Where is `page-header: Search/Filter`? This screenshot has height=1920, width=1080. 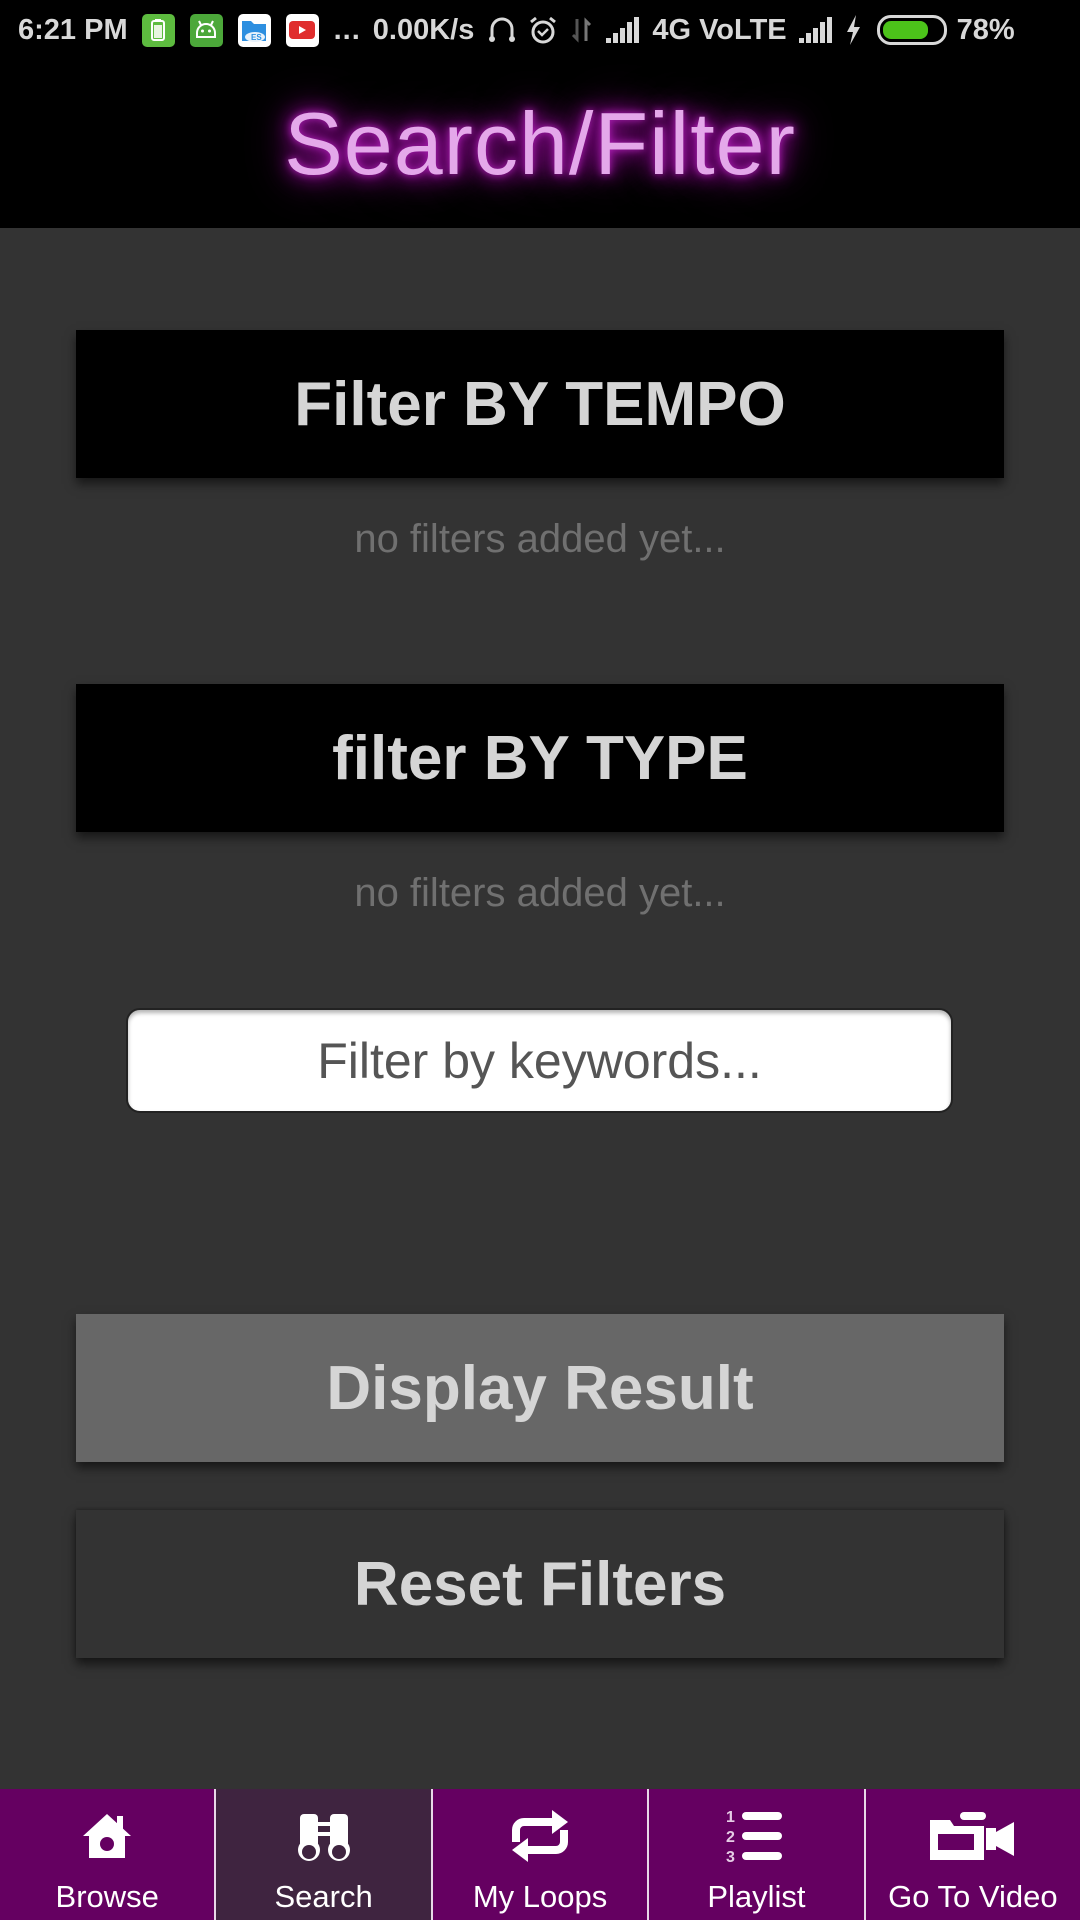
page-header: Search/Filter is located at coordinates (540, 144).